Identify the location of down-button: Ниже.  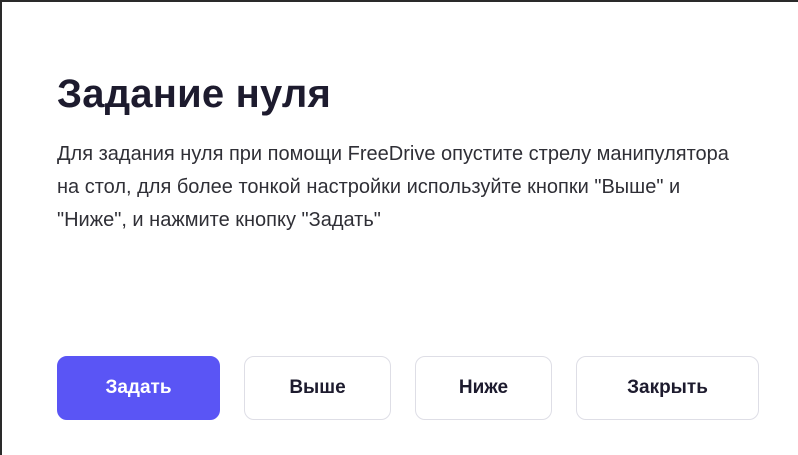
(483, 388).